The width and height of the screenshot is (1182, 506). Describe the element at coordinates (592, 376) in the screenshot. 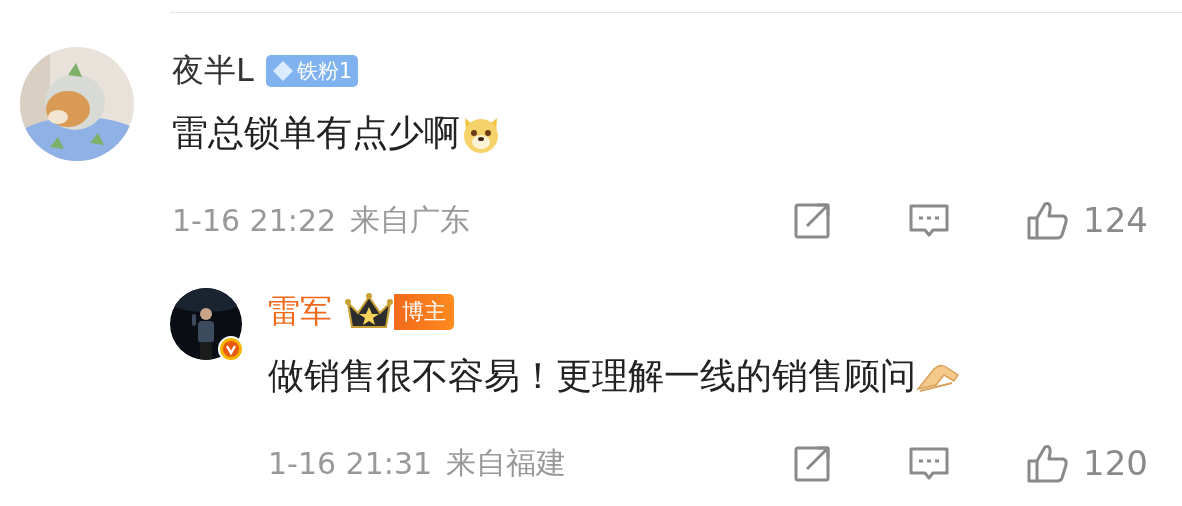

I see `comment-text: 做销售很不容易！更理解一线的销售顾问` at that location.